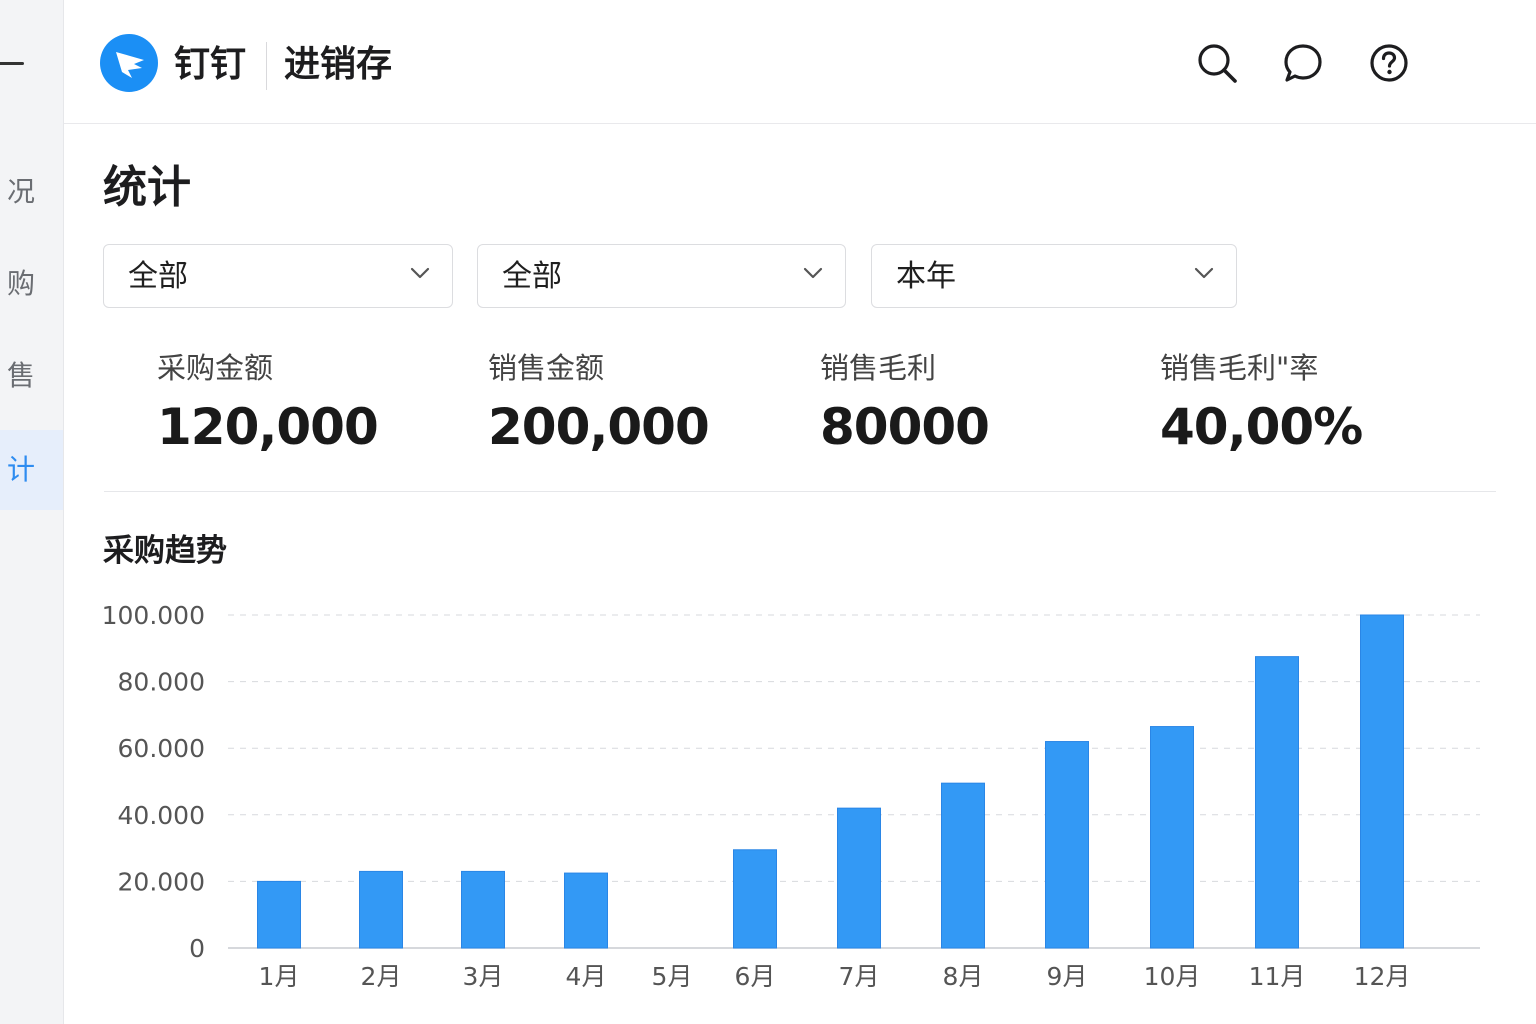 The image size is (1536, 1024). What do you see at coordinates (878, 368) in the screenshot?
I see `stat-label: 销售毛利` at bounding box center [878, 368].